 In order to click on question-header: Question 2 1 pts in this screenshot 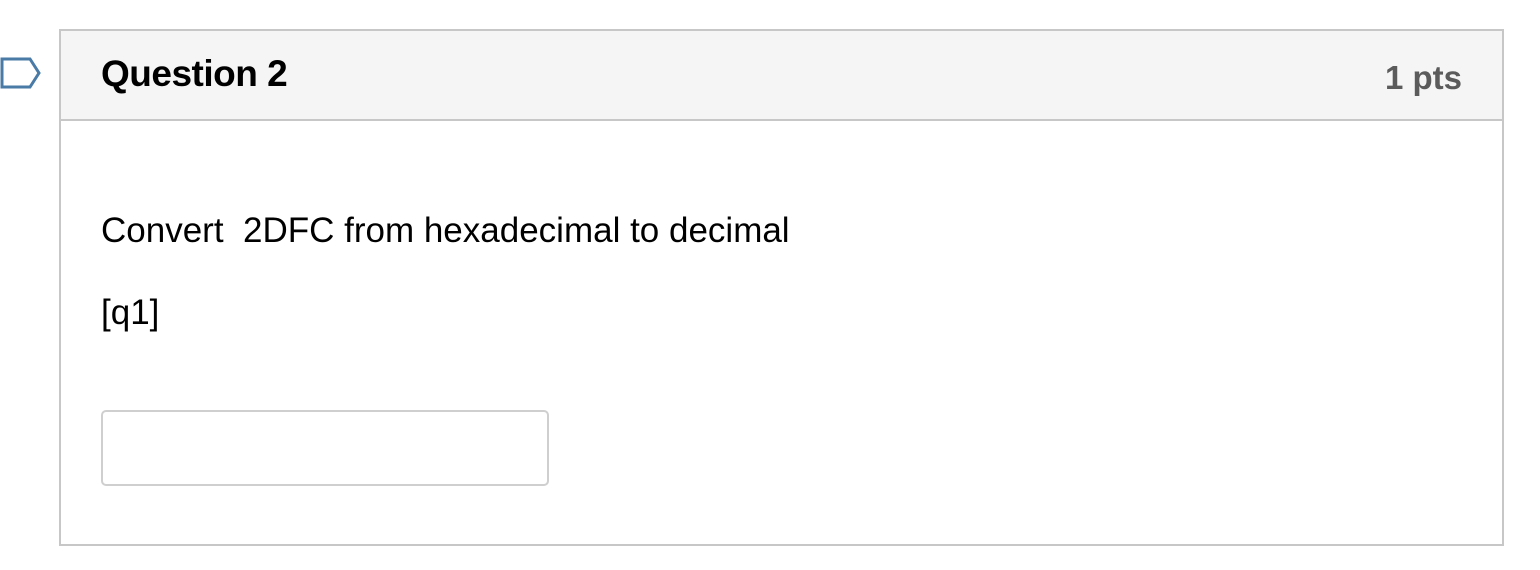, I will do `click(781, 76)`.